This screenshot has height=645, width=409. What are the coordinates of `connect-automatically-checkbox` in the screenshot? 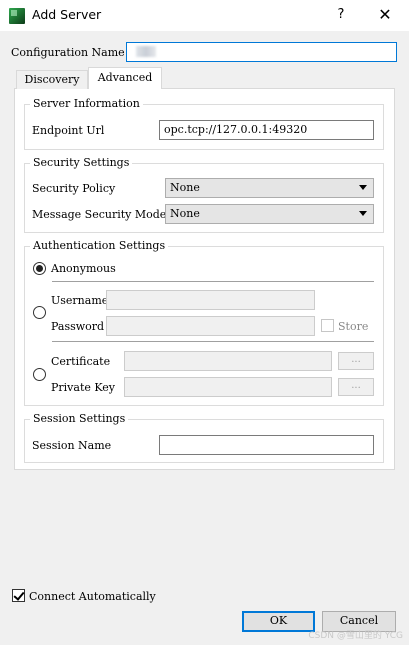 It's located at (18, 595).